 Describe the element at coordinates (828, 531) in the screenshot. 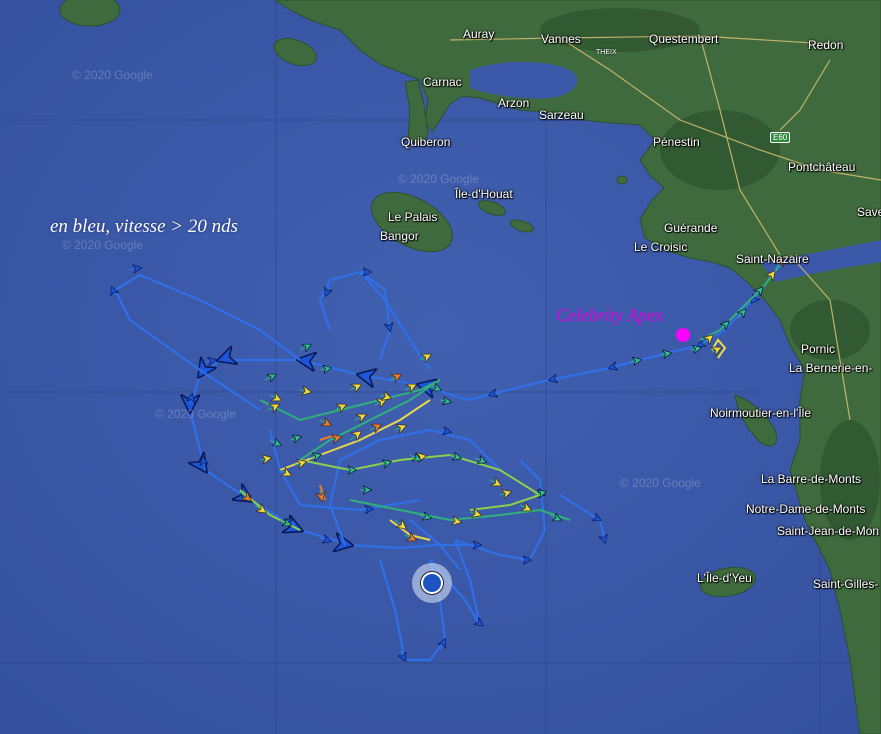

I see `place-label: Saint-Jean-de-Mon` at that location.